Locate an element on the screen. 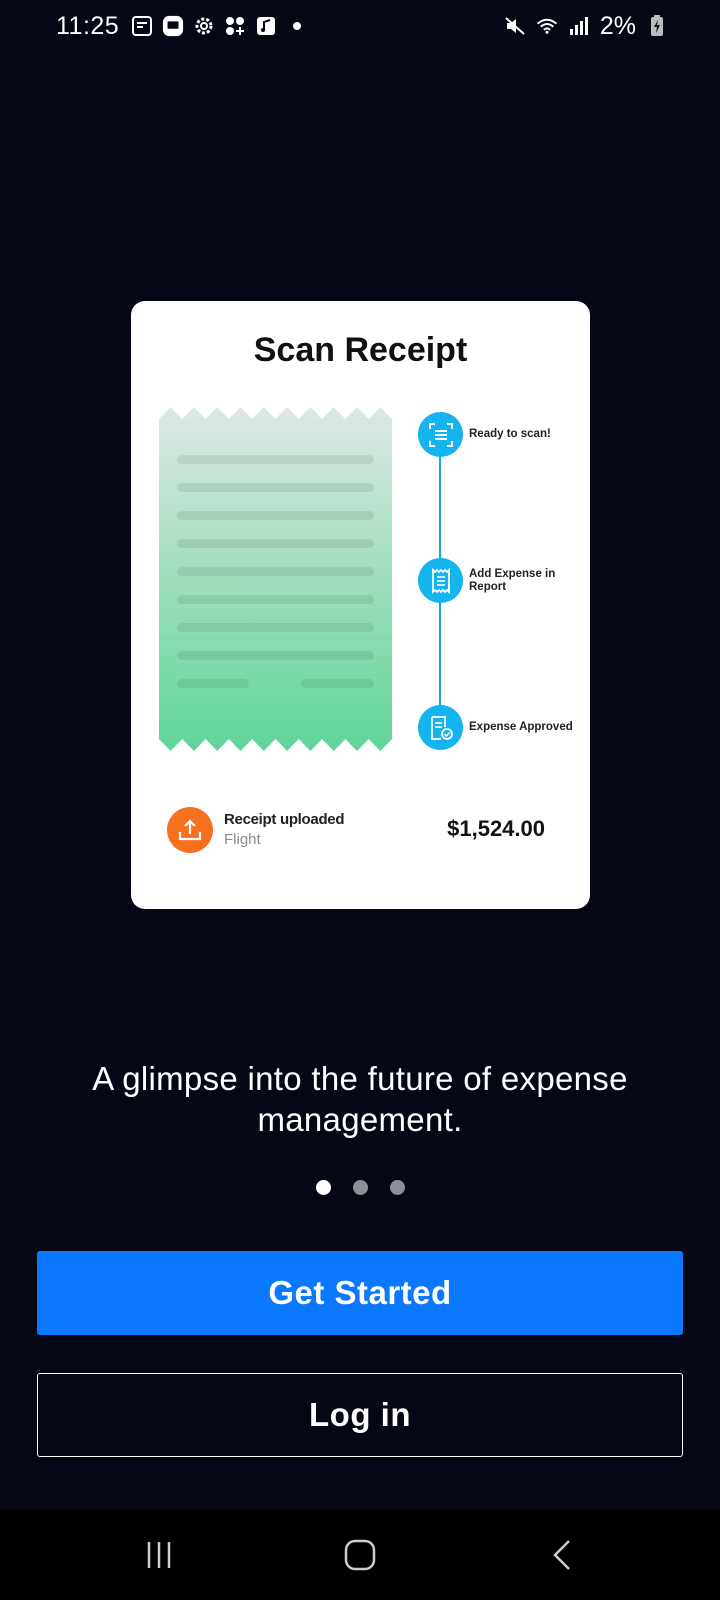 The image size is (720, 1600). step-add-expense: Add Expense in Report is located at coordinates (503, 580).